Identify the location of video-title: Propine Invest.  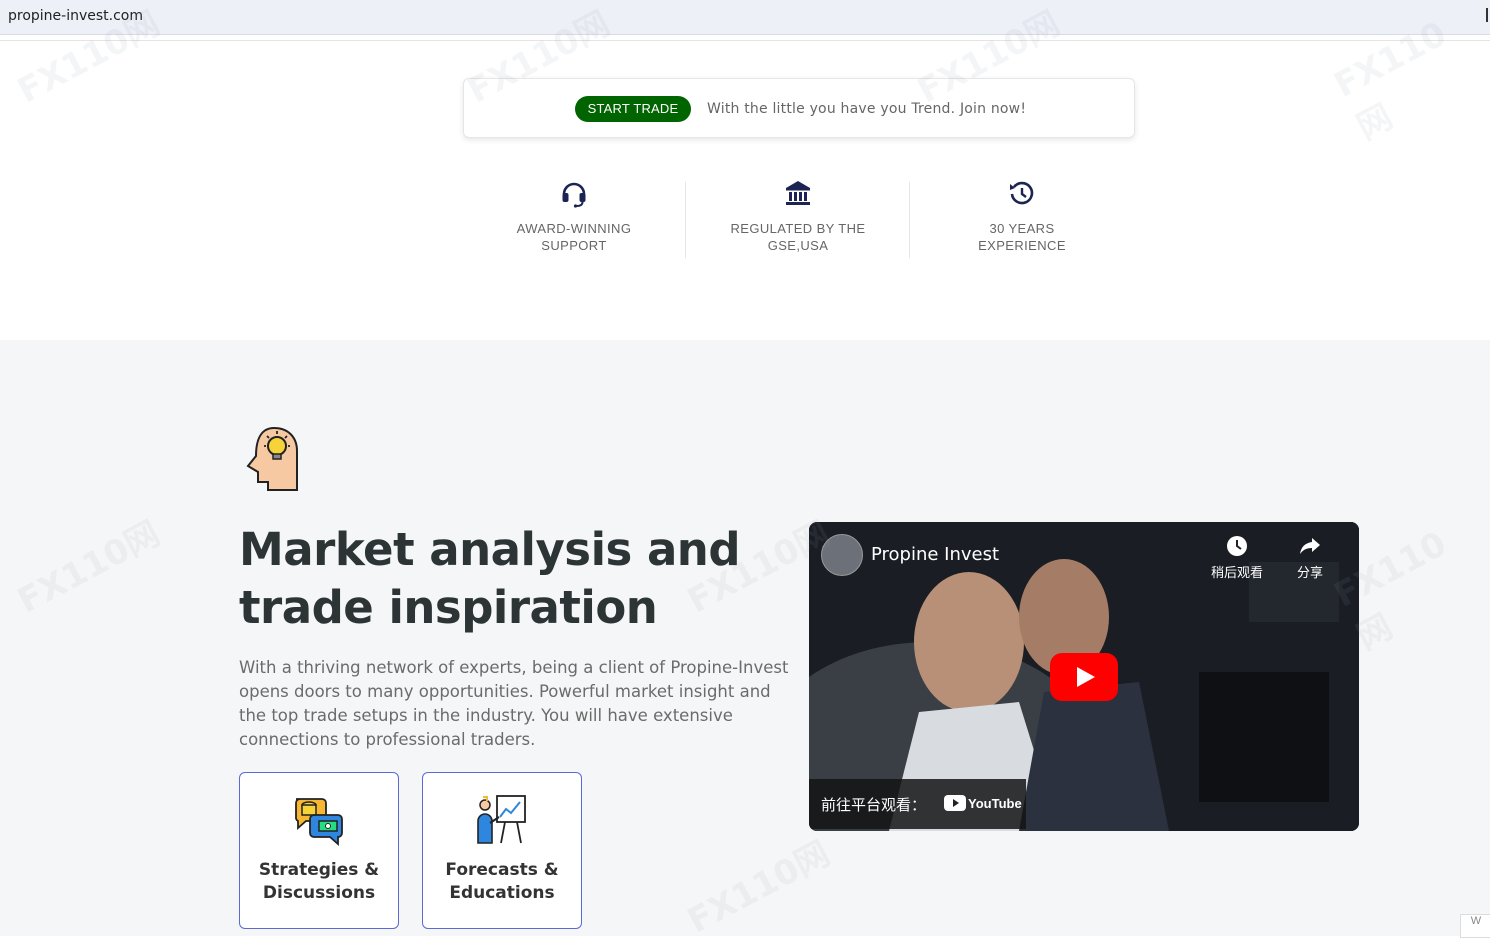
(935, 554).